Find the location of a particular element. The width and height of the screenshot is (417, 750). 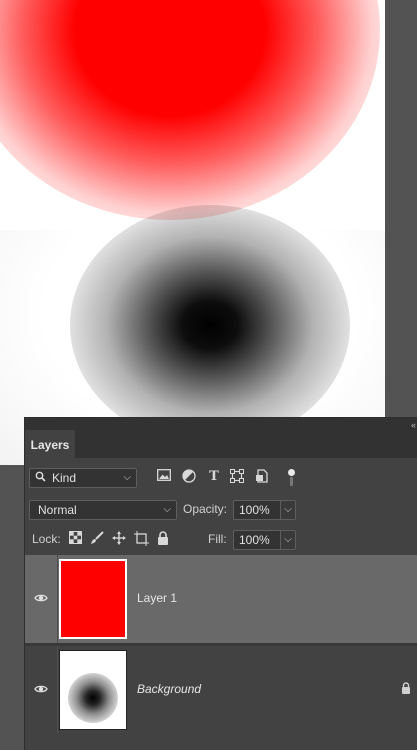

filter-kind-select: Kind ⌵ is located at coordinates (83, 478).